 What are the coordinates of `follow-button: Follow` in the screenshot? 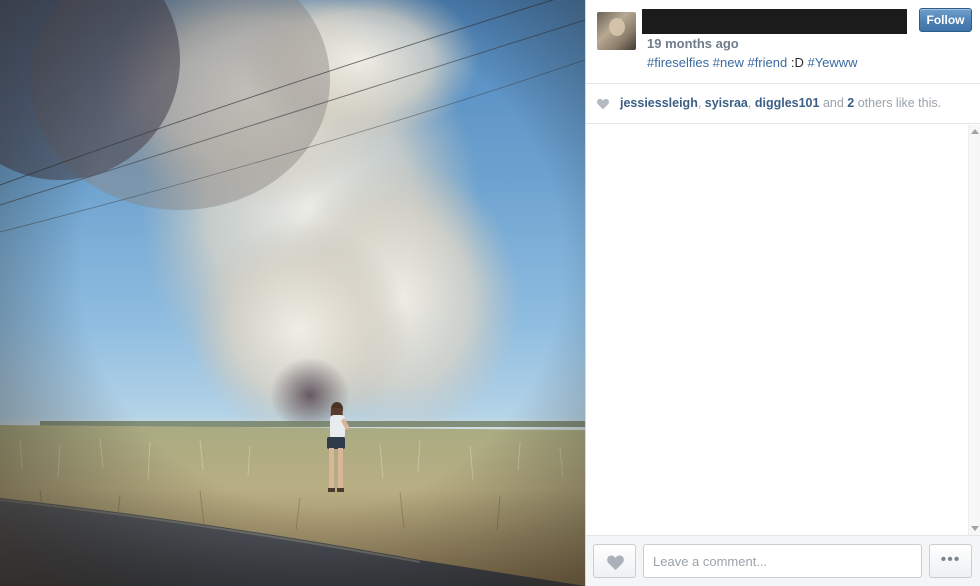 It's located at (945, 20).